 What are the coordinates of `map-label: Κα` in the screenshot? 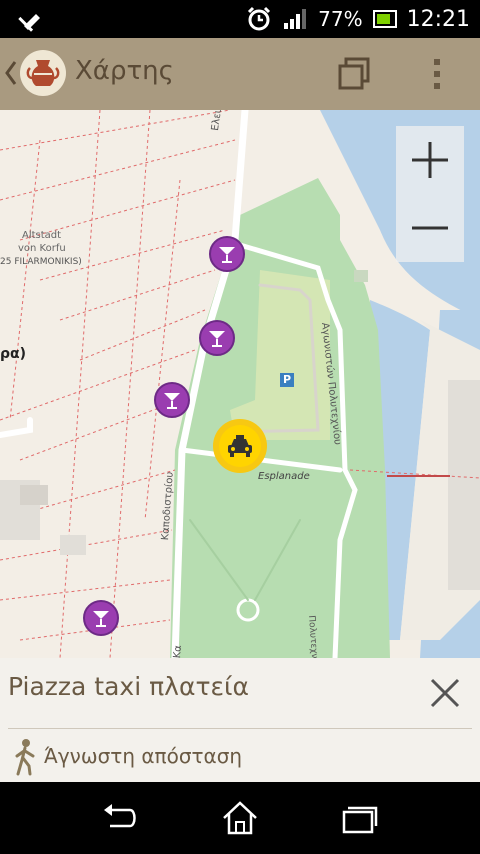 It's located at (178, 651).